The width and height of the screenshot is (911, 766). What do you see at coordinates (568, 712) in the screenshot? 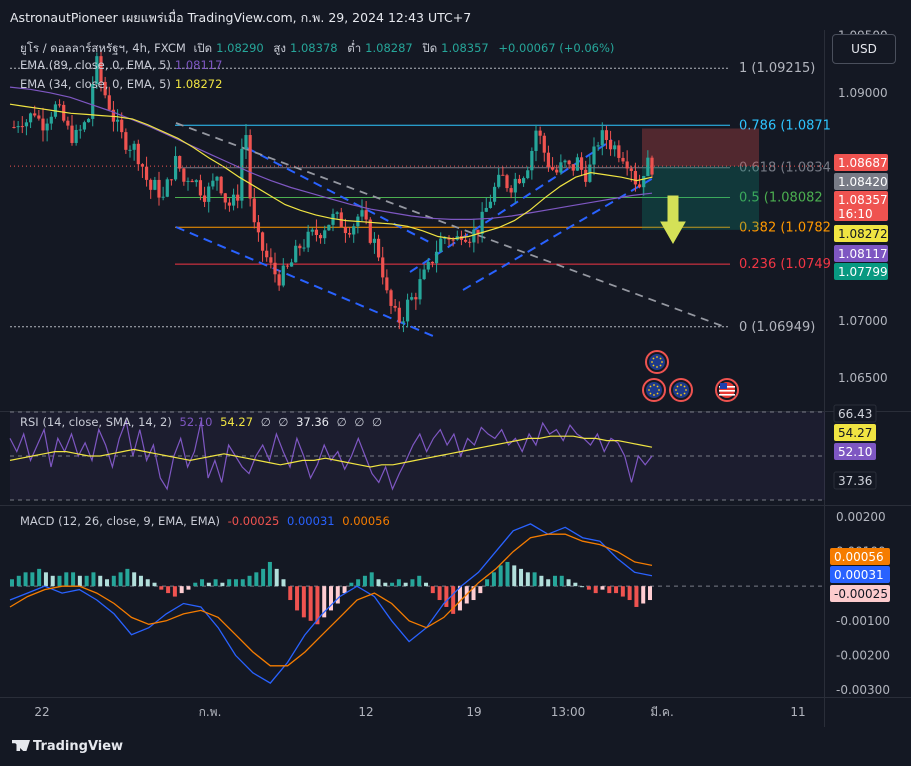
I see `time-tick: 13:00` at bounding box center [568, 712].